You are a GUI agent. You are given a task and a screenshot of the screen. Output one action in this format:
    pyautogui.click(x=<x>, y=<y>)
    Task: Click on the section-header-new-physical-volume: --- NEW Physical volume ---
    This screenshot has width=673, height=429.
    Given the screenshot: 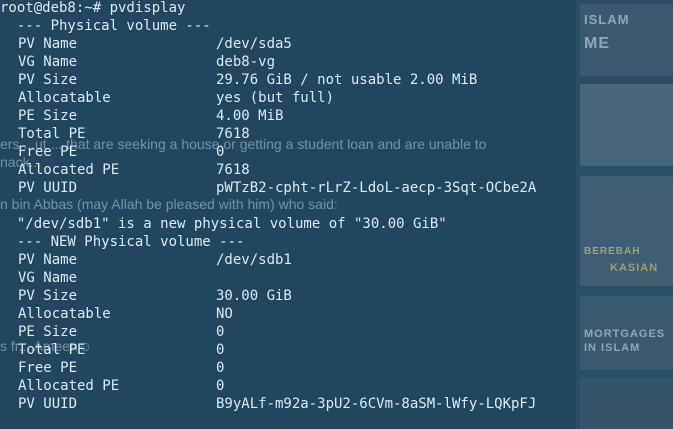 What is the action you would take?
    pyautogui.click(x=122, y=242)
    